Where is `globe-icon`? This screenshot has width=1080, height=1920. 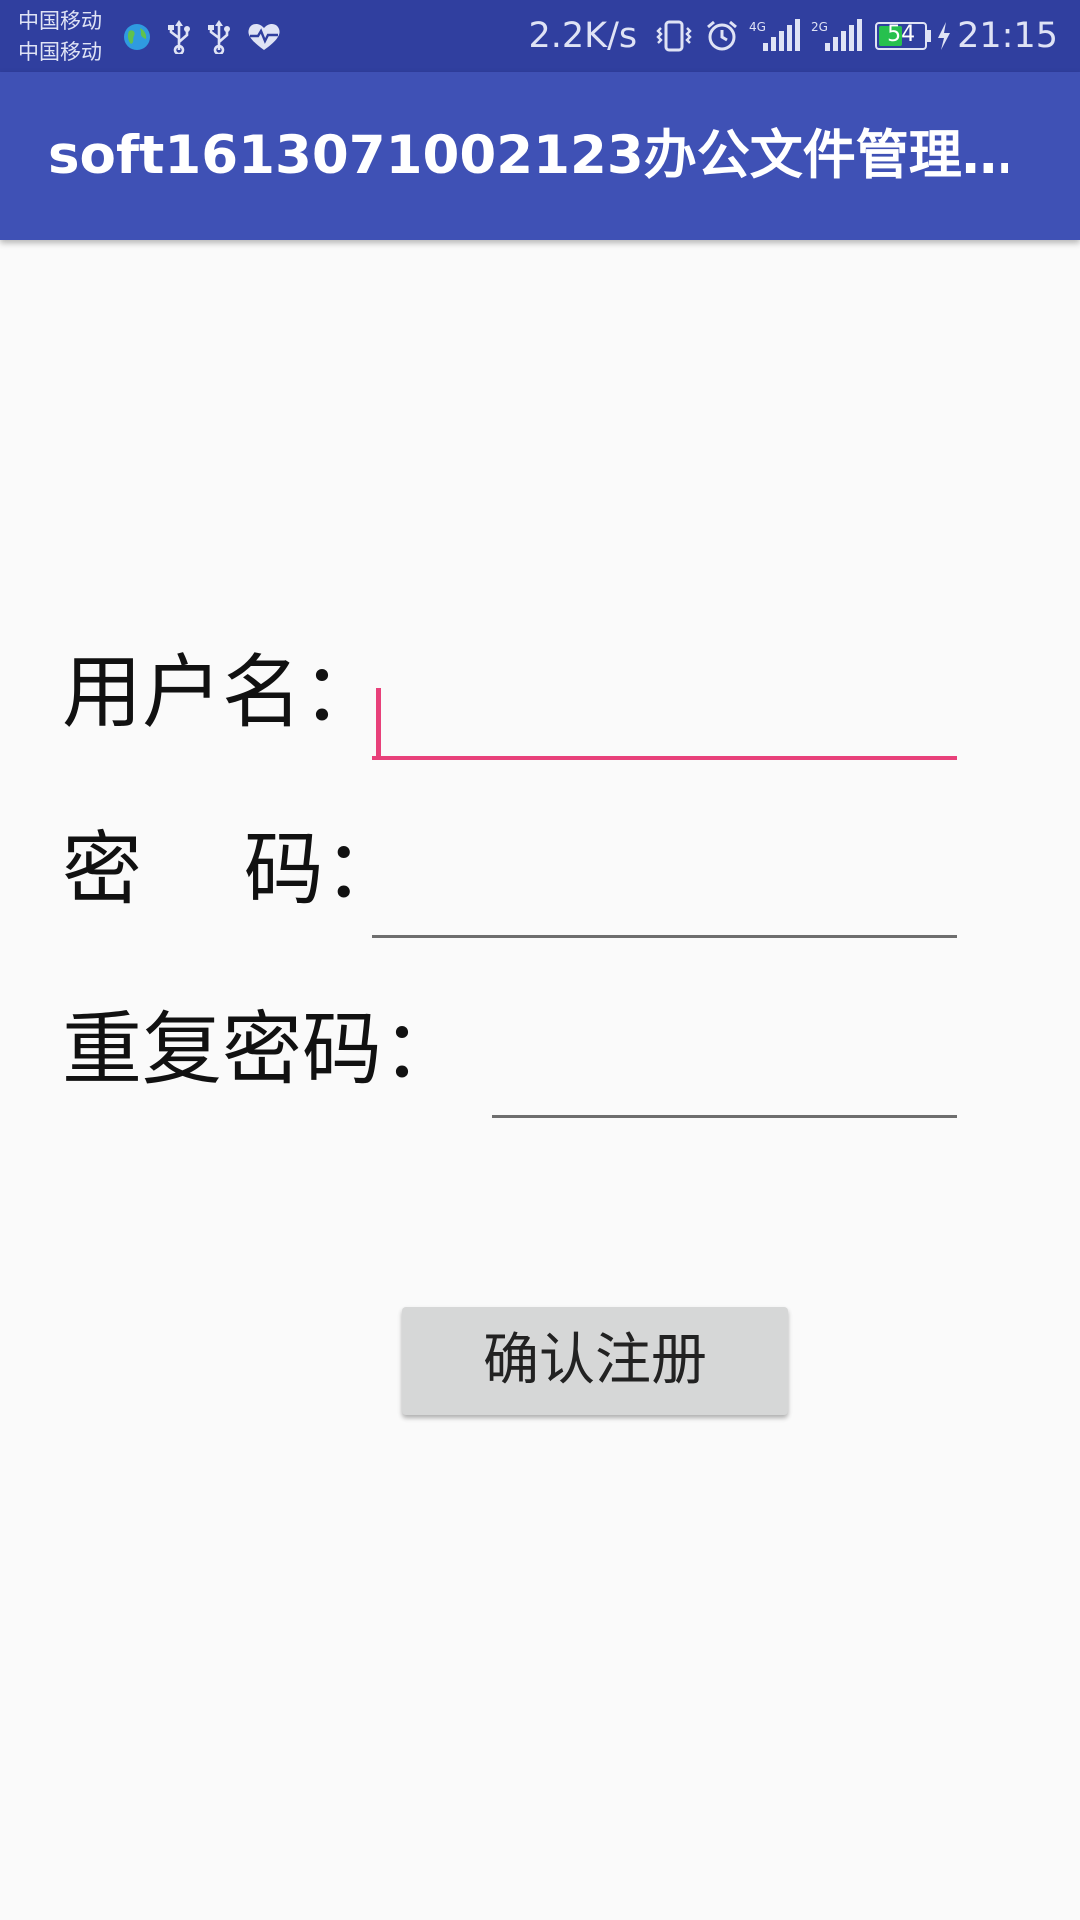 globe-icon is located at coordinates (137, 37).